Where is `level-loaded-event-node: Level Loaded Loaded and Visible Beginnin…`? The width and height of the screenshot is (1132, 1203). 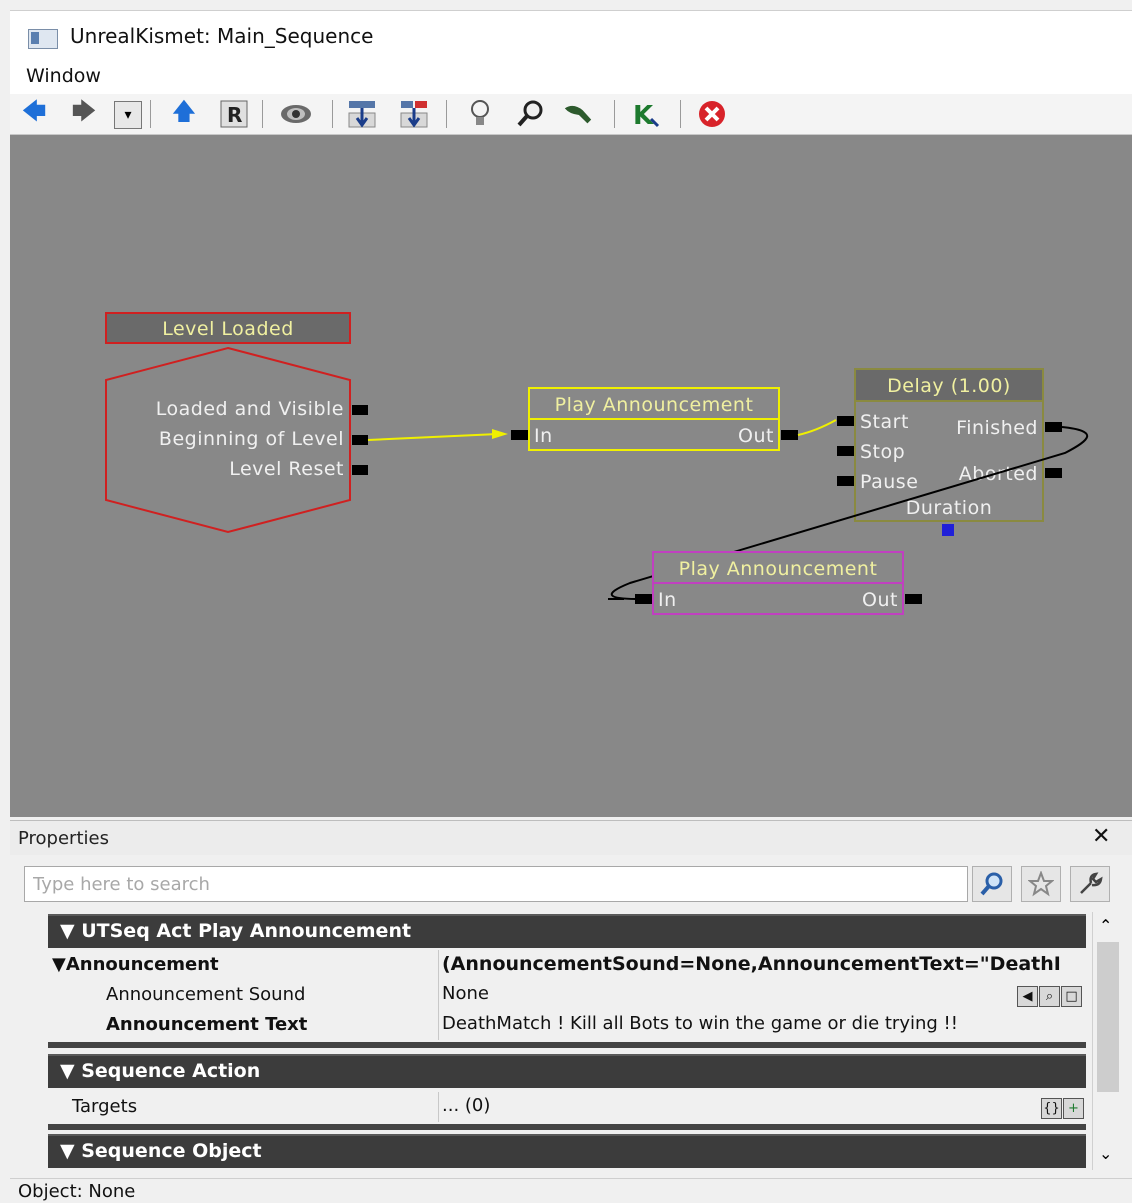 level-loaded-event-node: Level Loaded Loaded and Visible Beginnin… is located at coordinates (236, 423).